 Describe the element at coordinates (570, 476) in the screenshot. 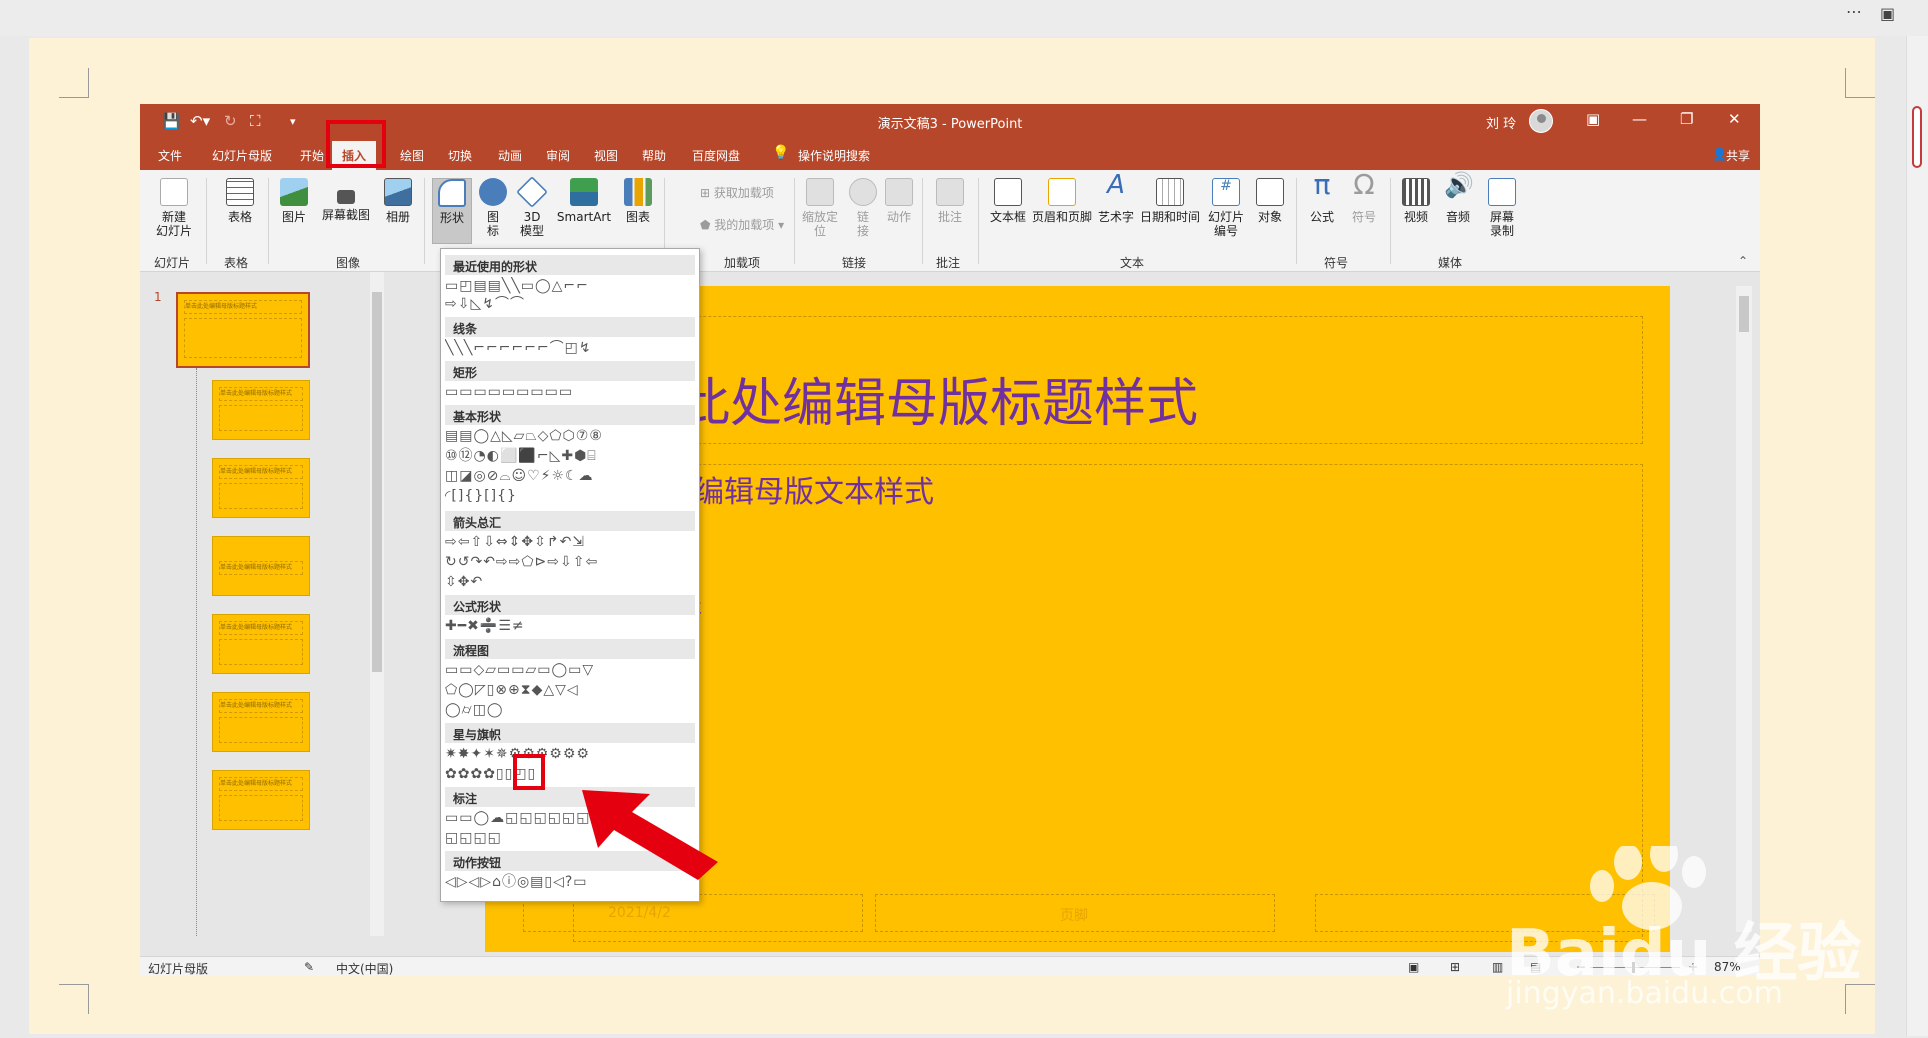

I see `shape-row-basic-3: ◫◪◎⊘⌓☺♡⚡☼☾☁` at that location.